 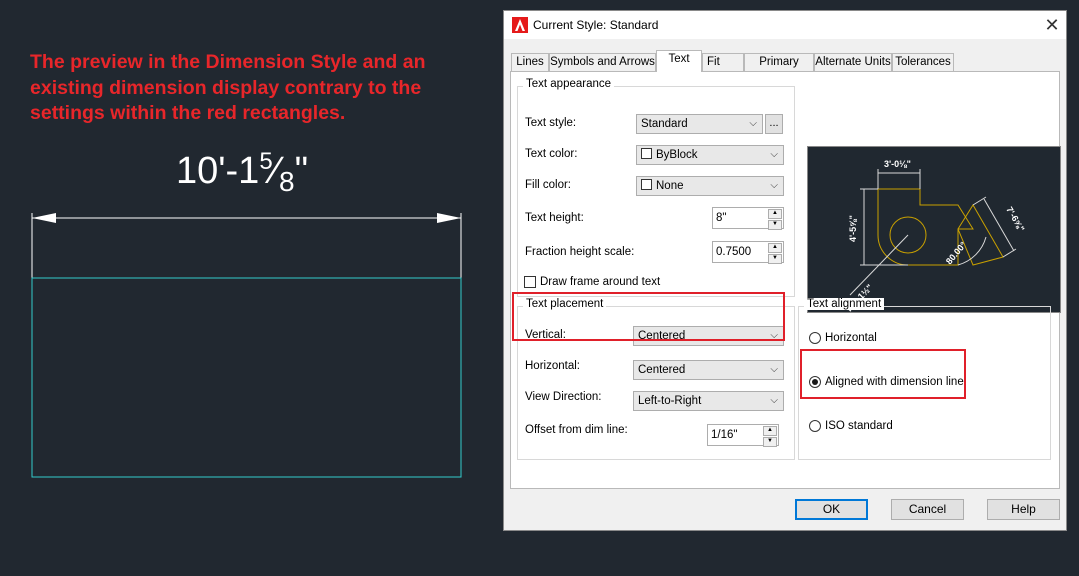 I want to click on dimension-arrow-right, so click(x=449, y=218).